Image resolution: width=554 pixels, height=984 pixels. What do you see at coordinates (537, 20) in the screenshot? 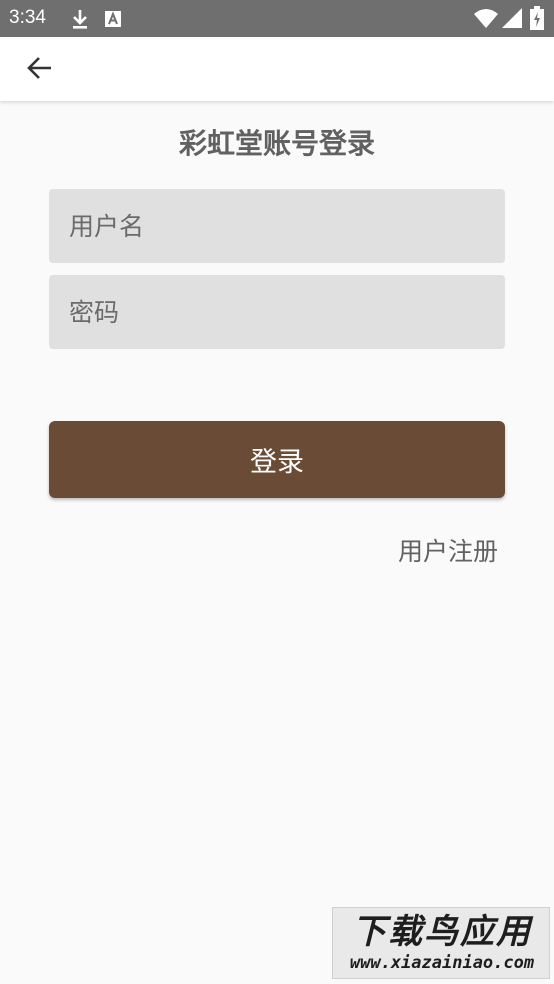
I see `battery-icon` at bounding box center [537, 20].